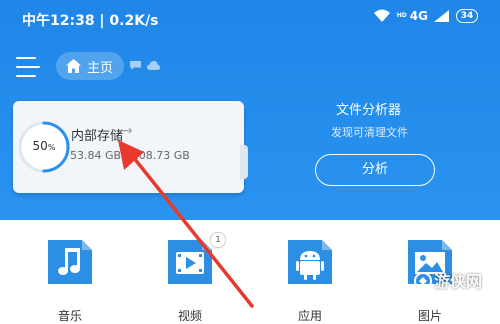 The height and width of the screenshot is (324, 500). I want to click on file-analyzer-subtitle: 发现可清理文件, so click(369, 132).